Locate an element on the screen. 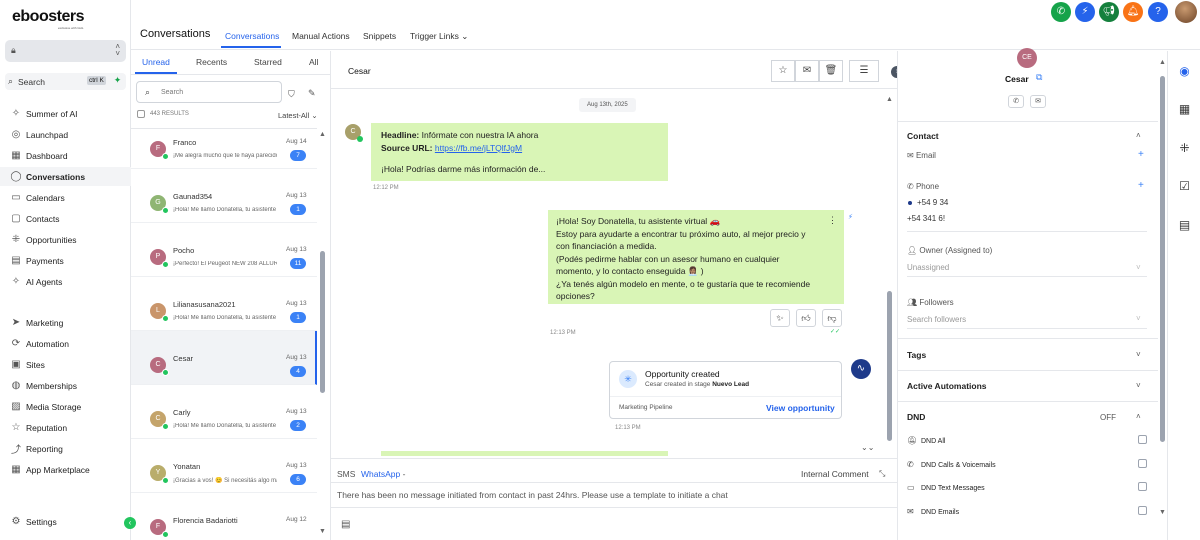  tab-all: All is located at coordinates (313, 62).